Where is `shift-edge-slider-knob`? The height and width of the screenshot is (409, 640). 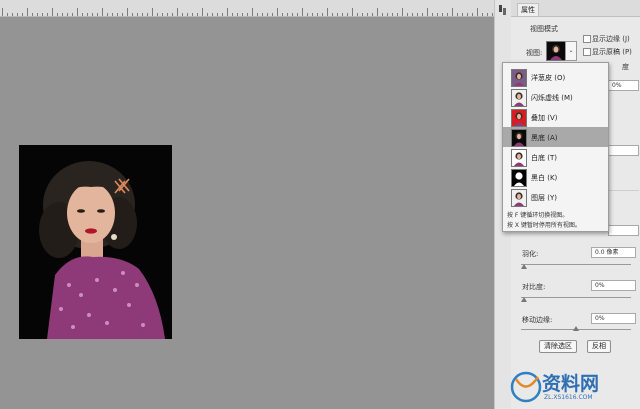 shift-edge-slider-knob is located at coordinates (576, 328).